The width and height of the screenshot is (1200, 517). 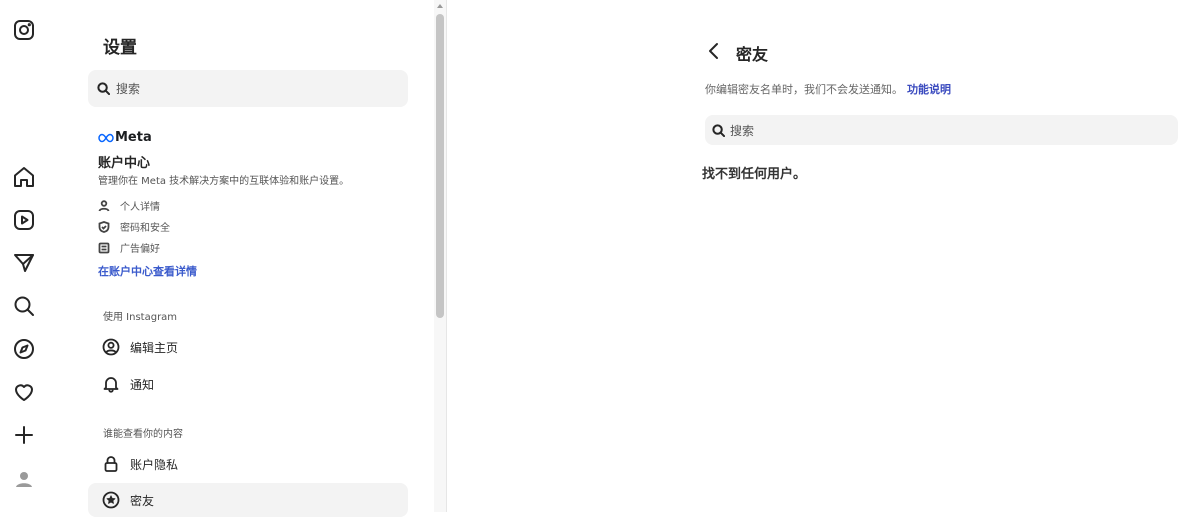 I want to click on section-heading-using-instagram: 使用 Instagram, so click(x=140, y=317).